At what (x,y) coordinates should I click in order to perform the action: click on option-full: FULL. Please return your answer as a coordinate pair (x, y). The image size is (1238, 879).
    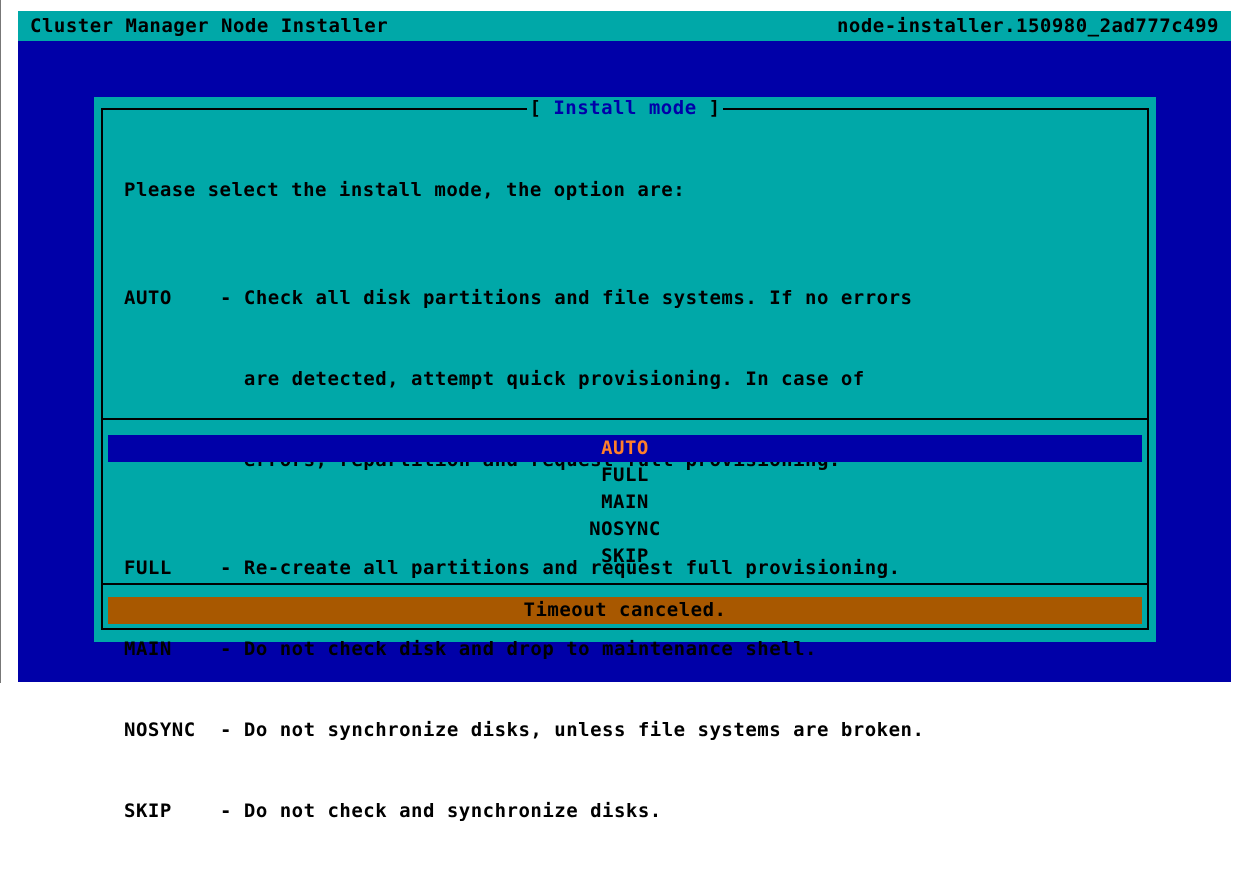
    Looking at the image, I should click on (625, 475).